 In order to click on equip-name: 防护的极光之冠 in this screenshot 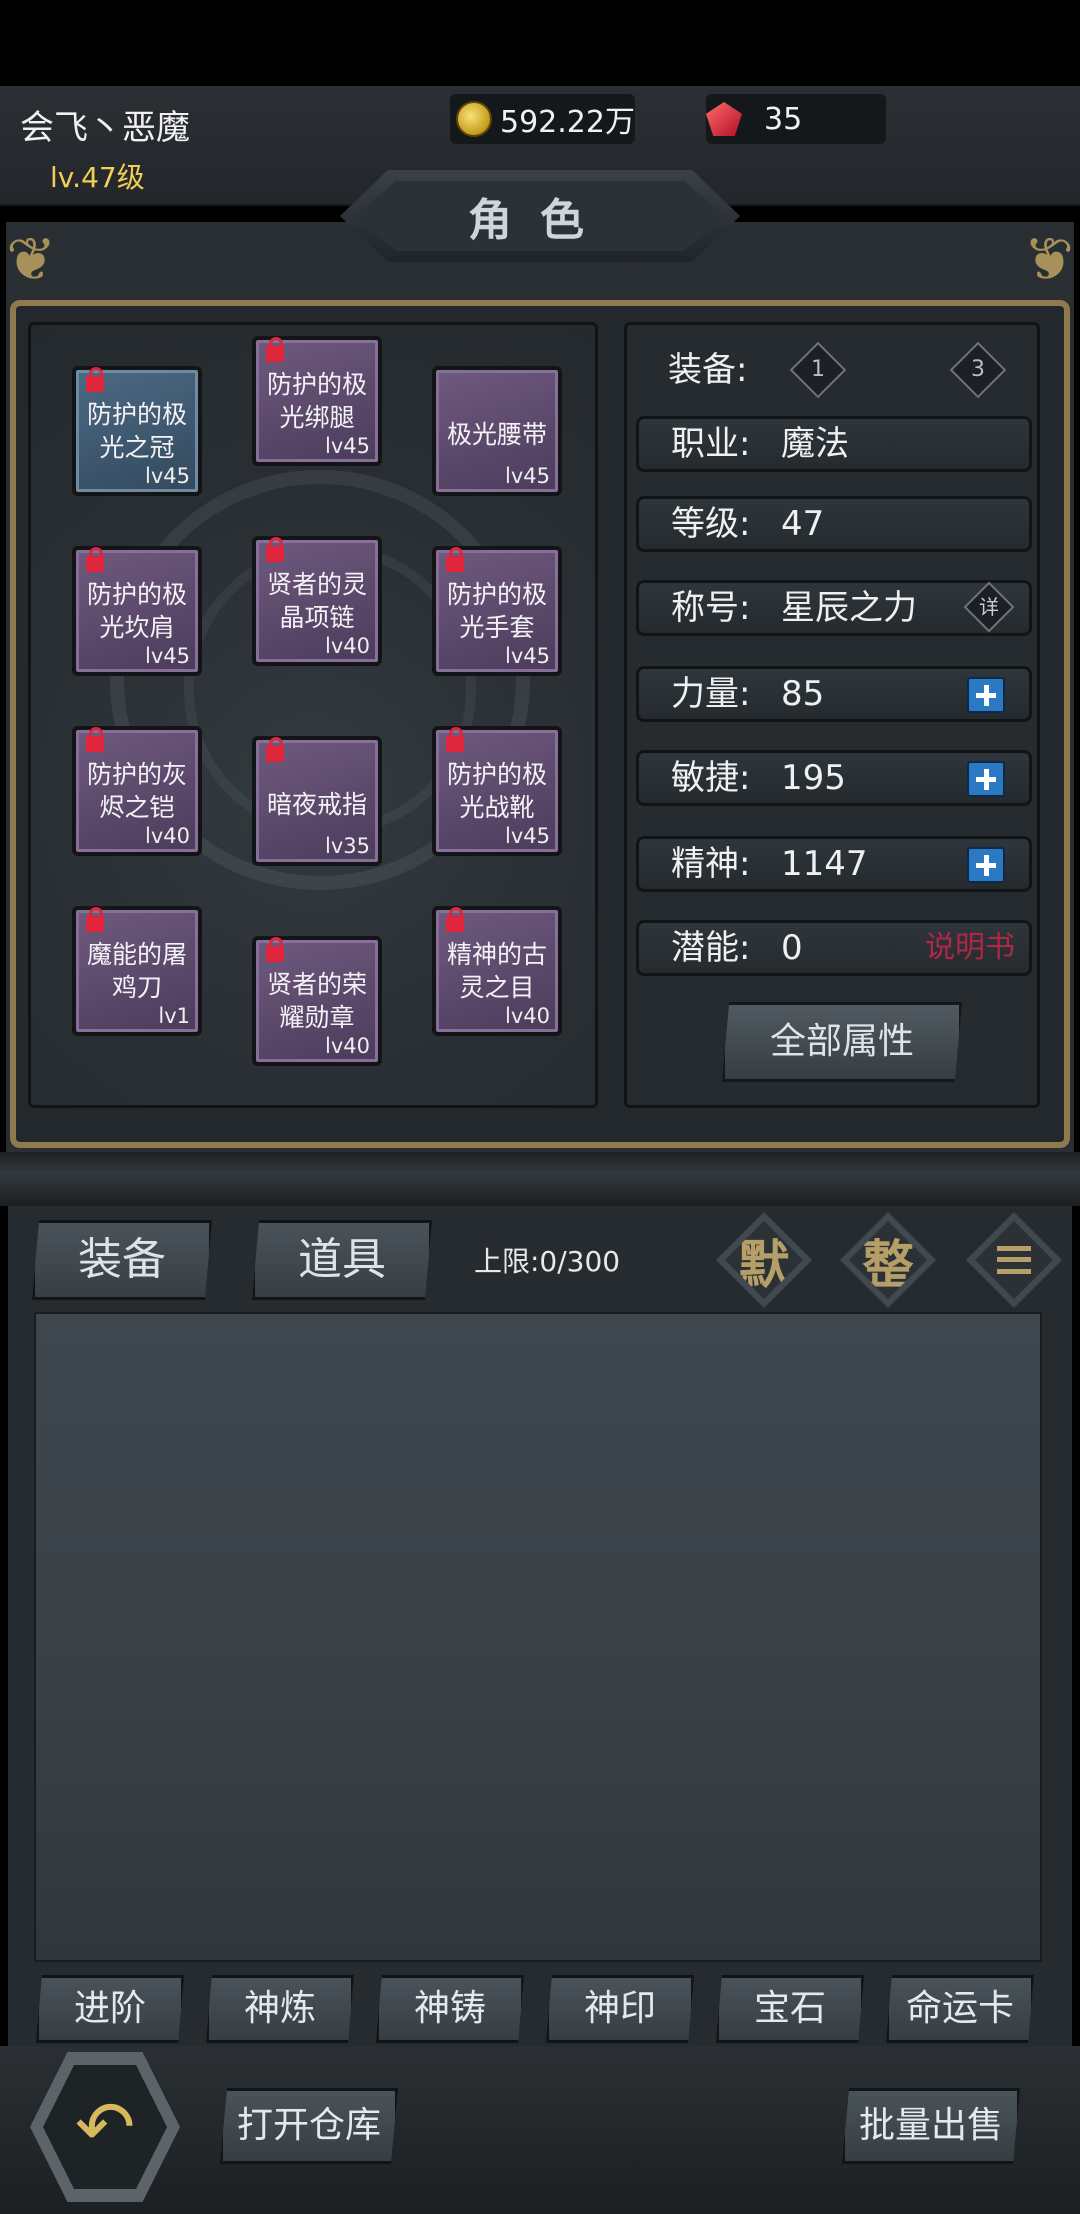, I will do `click(136, 431)`.